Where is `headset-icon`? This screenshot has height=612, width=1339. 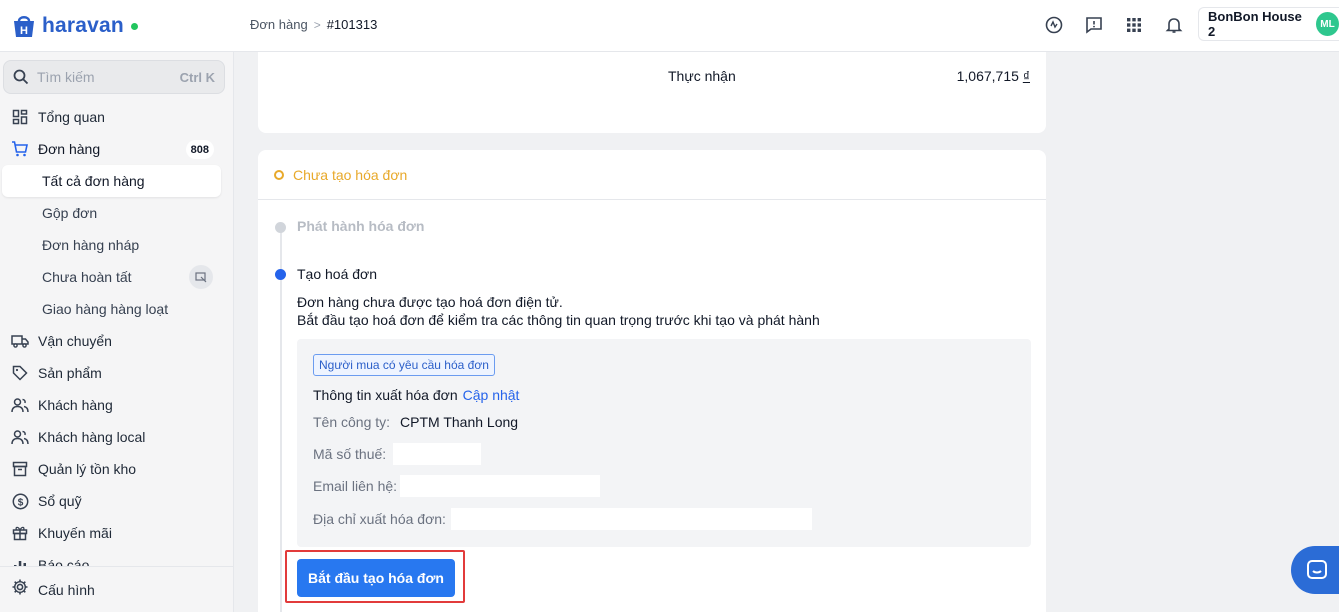
headset-icon is located at coordinates (1054, 25).